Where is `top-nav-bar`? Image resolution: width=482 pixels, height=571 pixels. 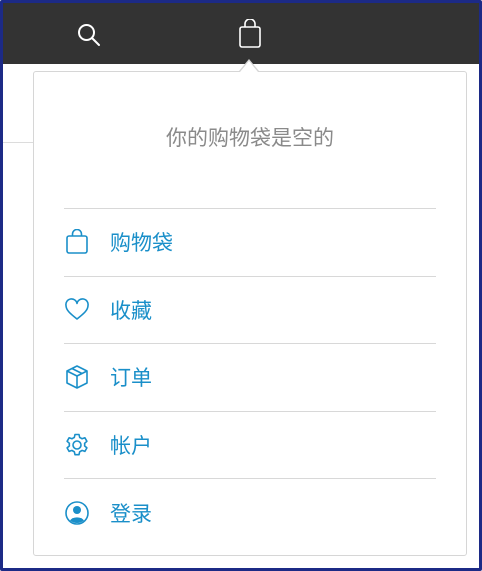
top-nav-bar is located at coordinates (241, 33).